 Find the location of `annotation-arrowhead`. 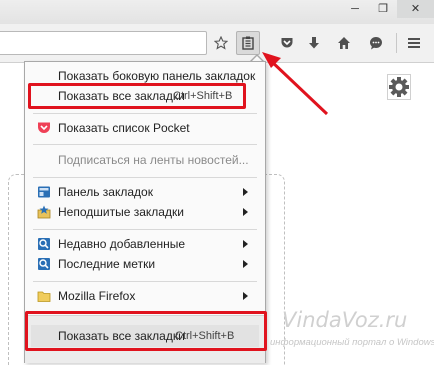

annotation-arrowhead is located at coordinates (271, 60).